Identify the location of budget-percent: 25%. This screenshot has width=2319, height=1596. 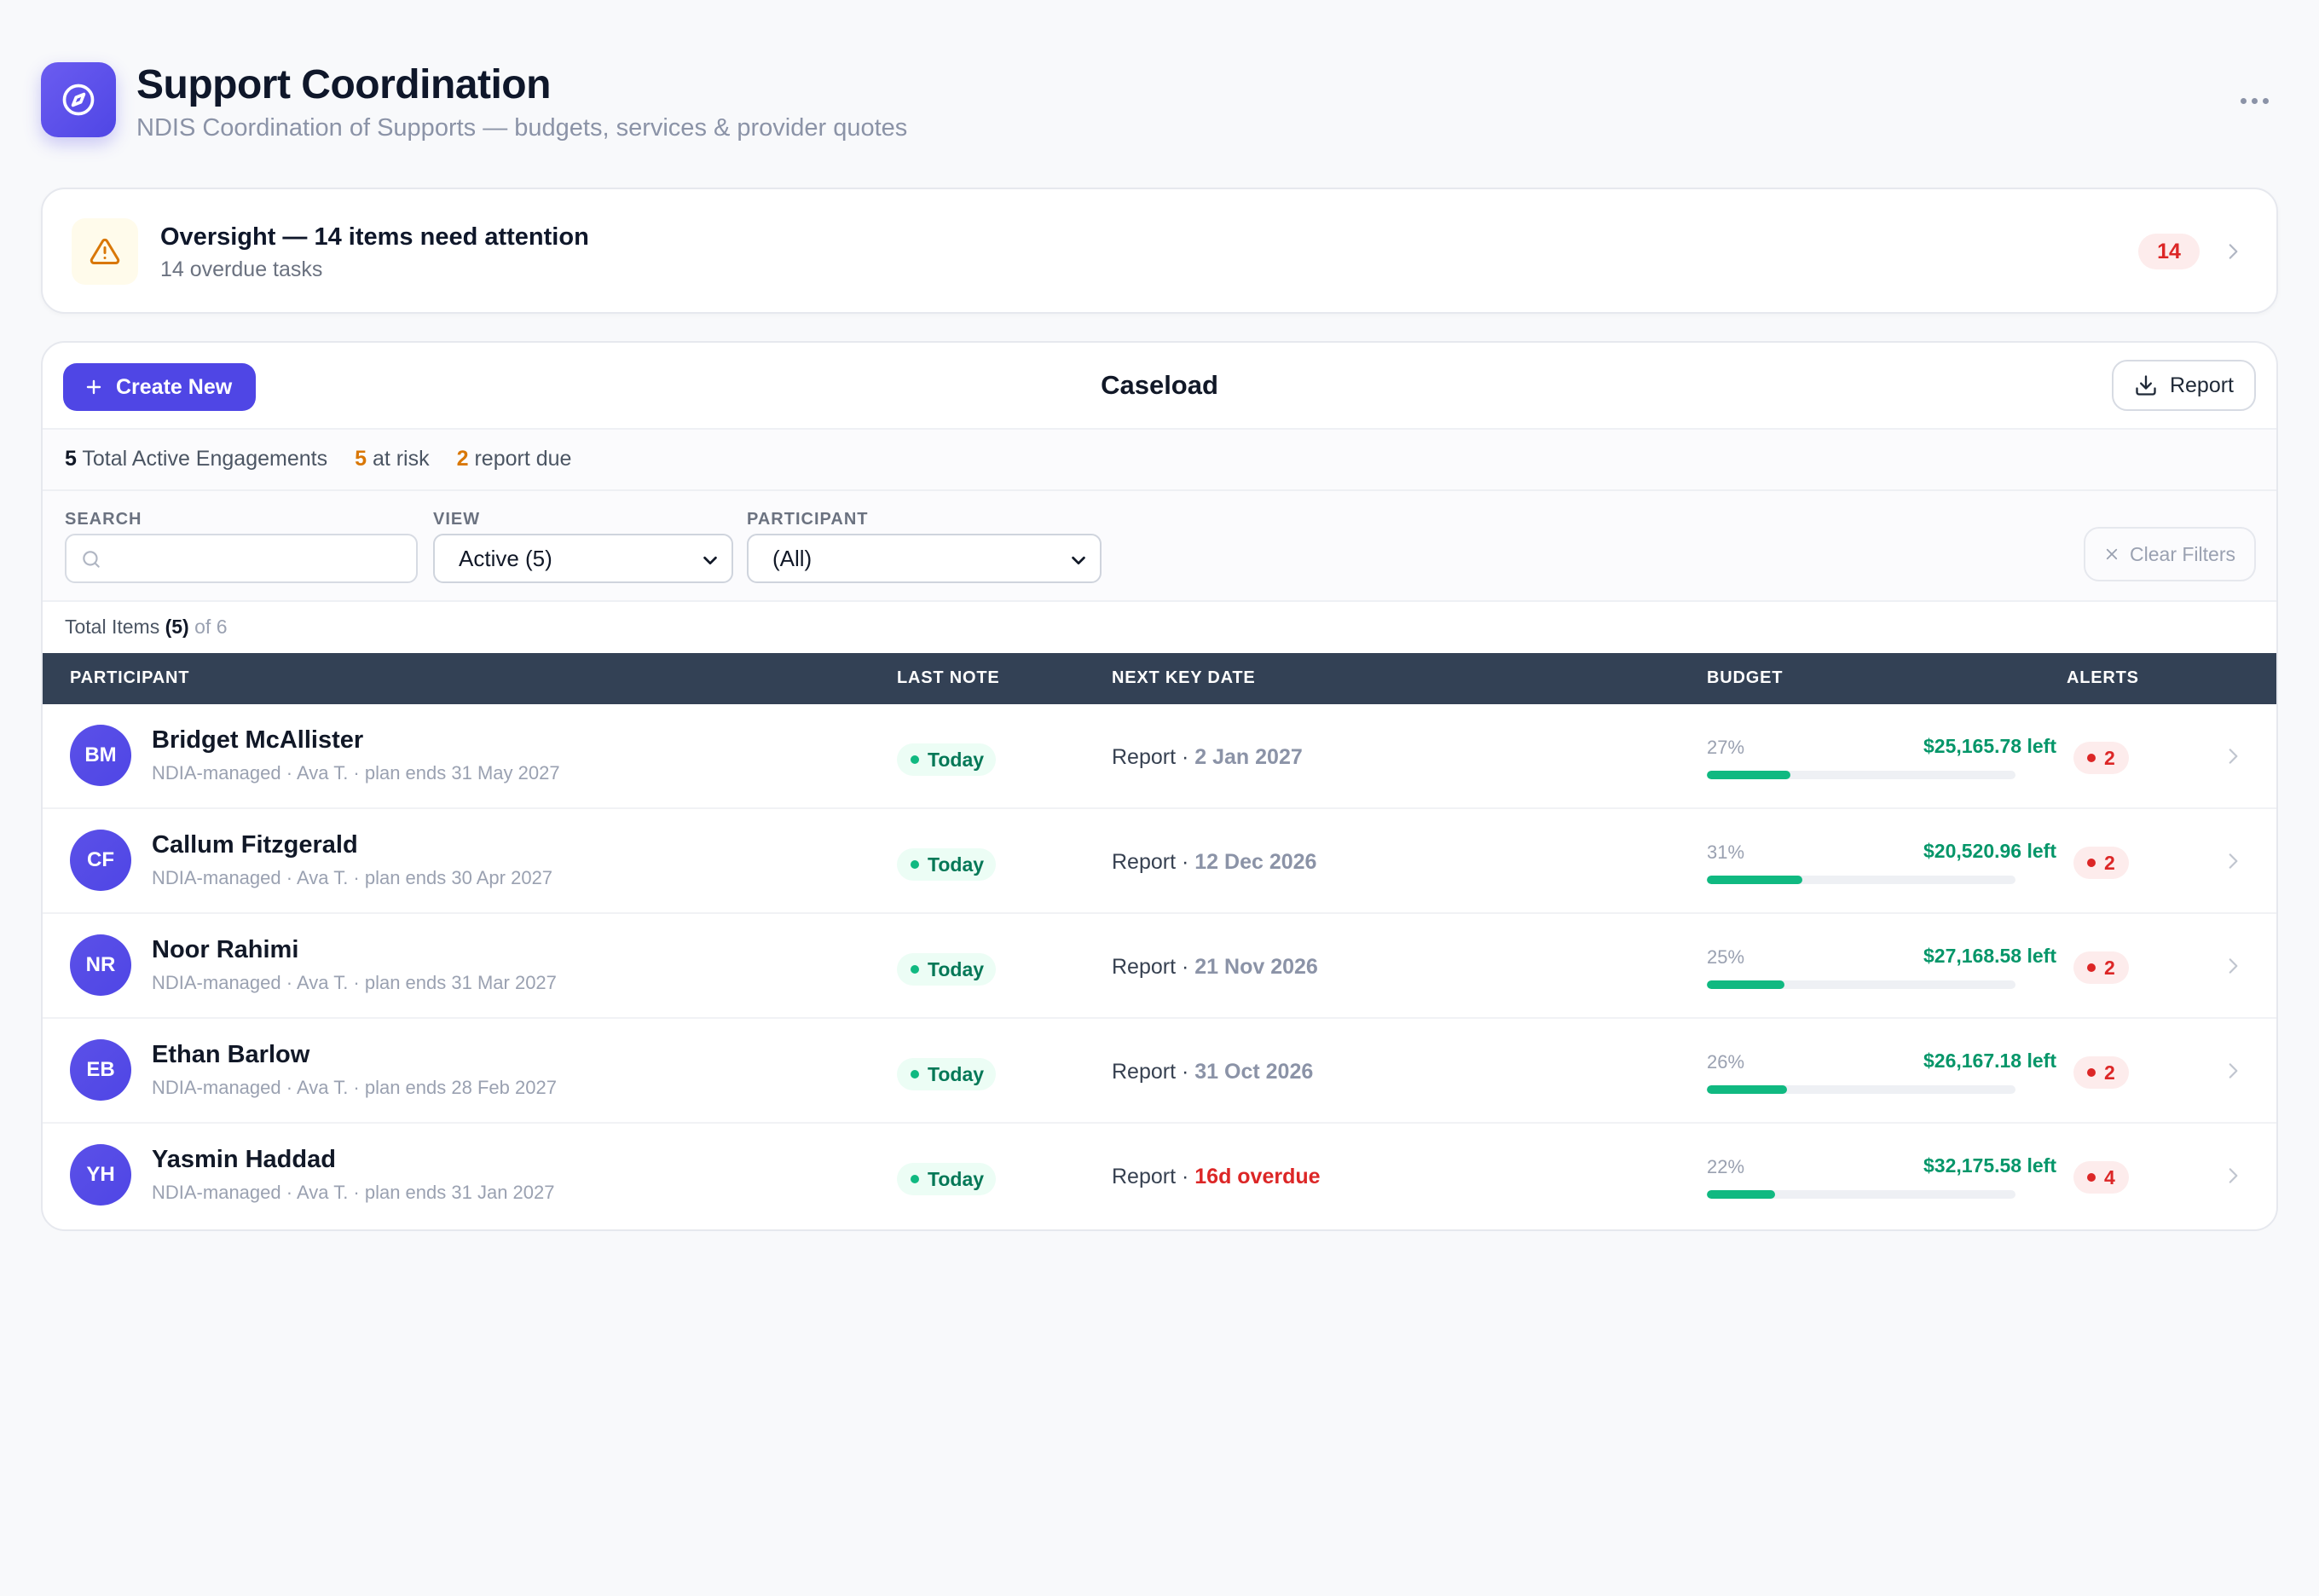
(1726, 957).